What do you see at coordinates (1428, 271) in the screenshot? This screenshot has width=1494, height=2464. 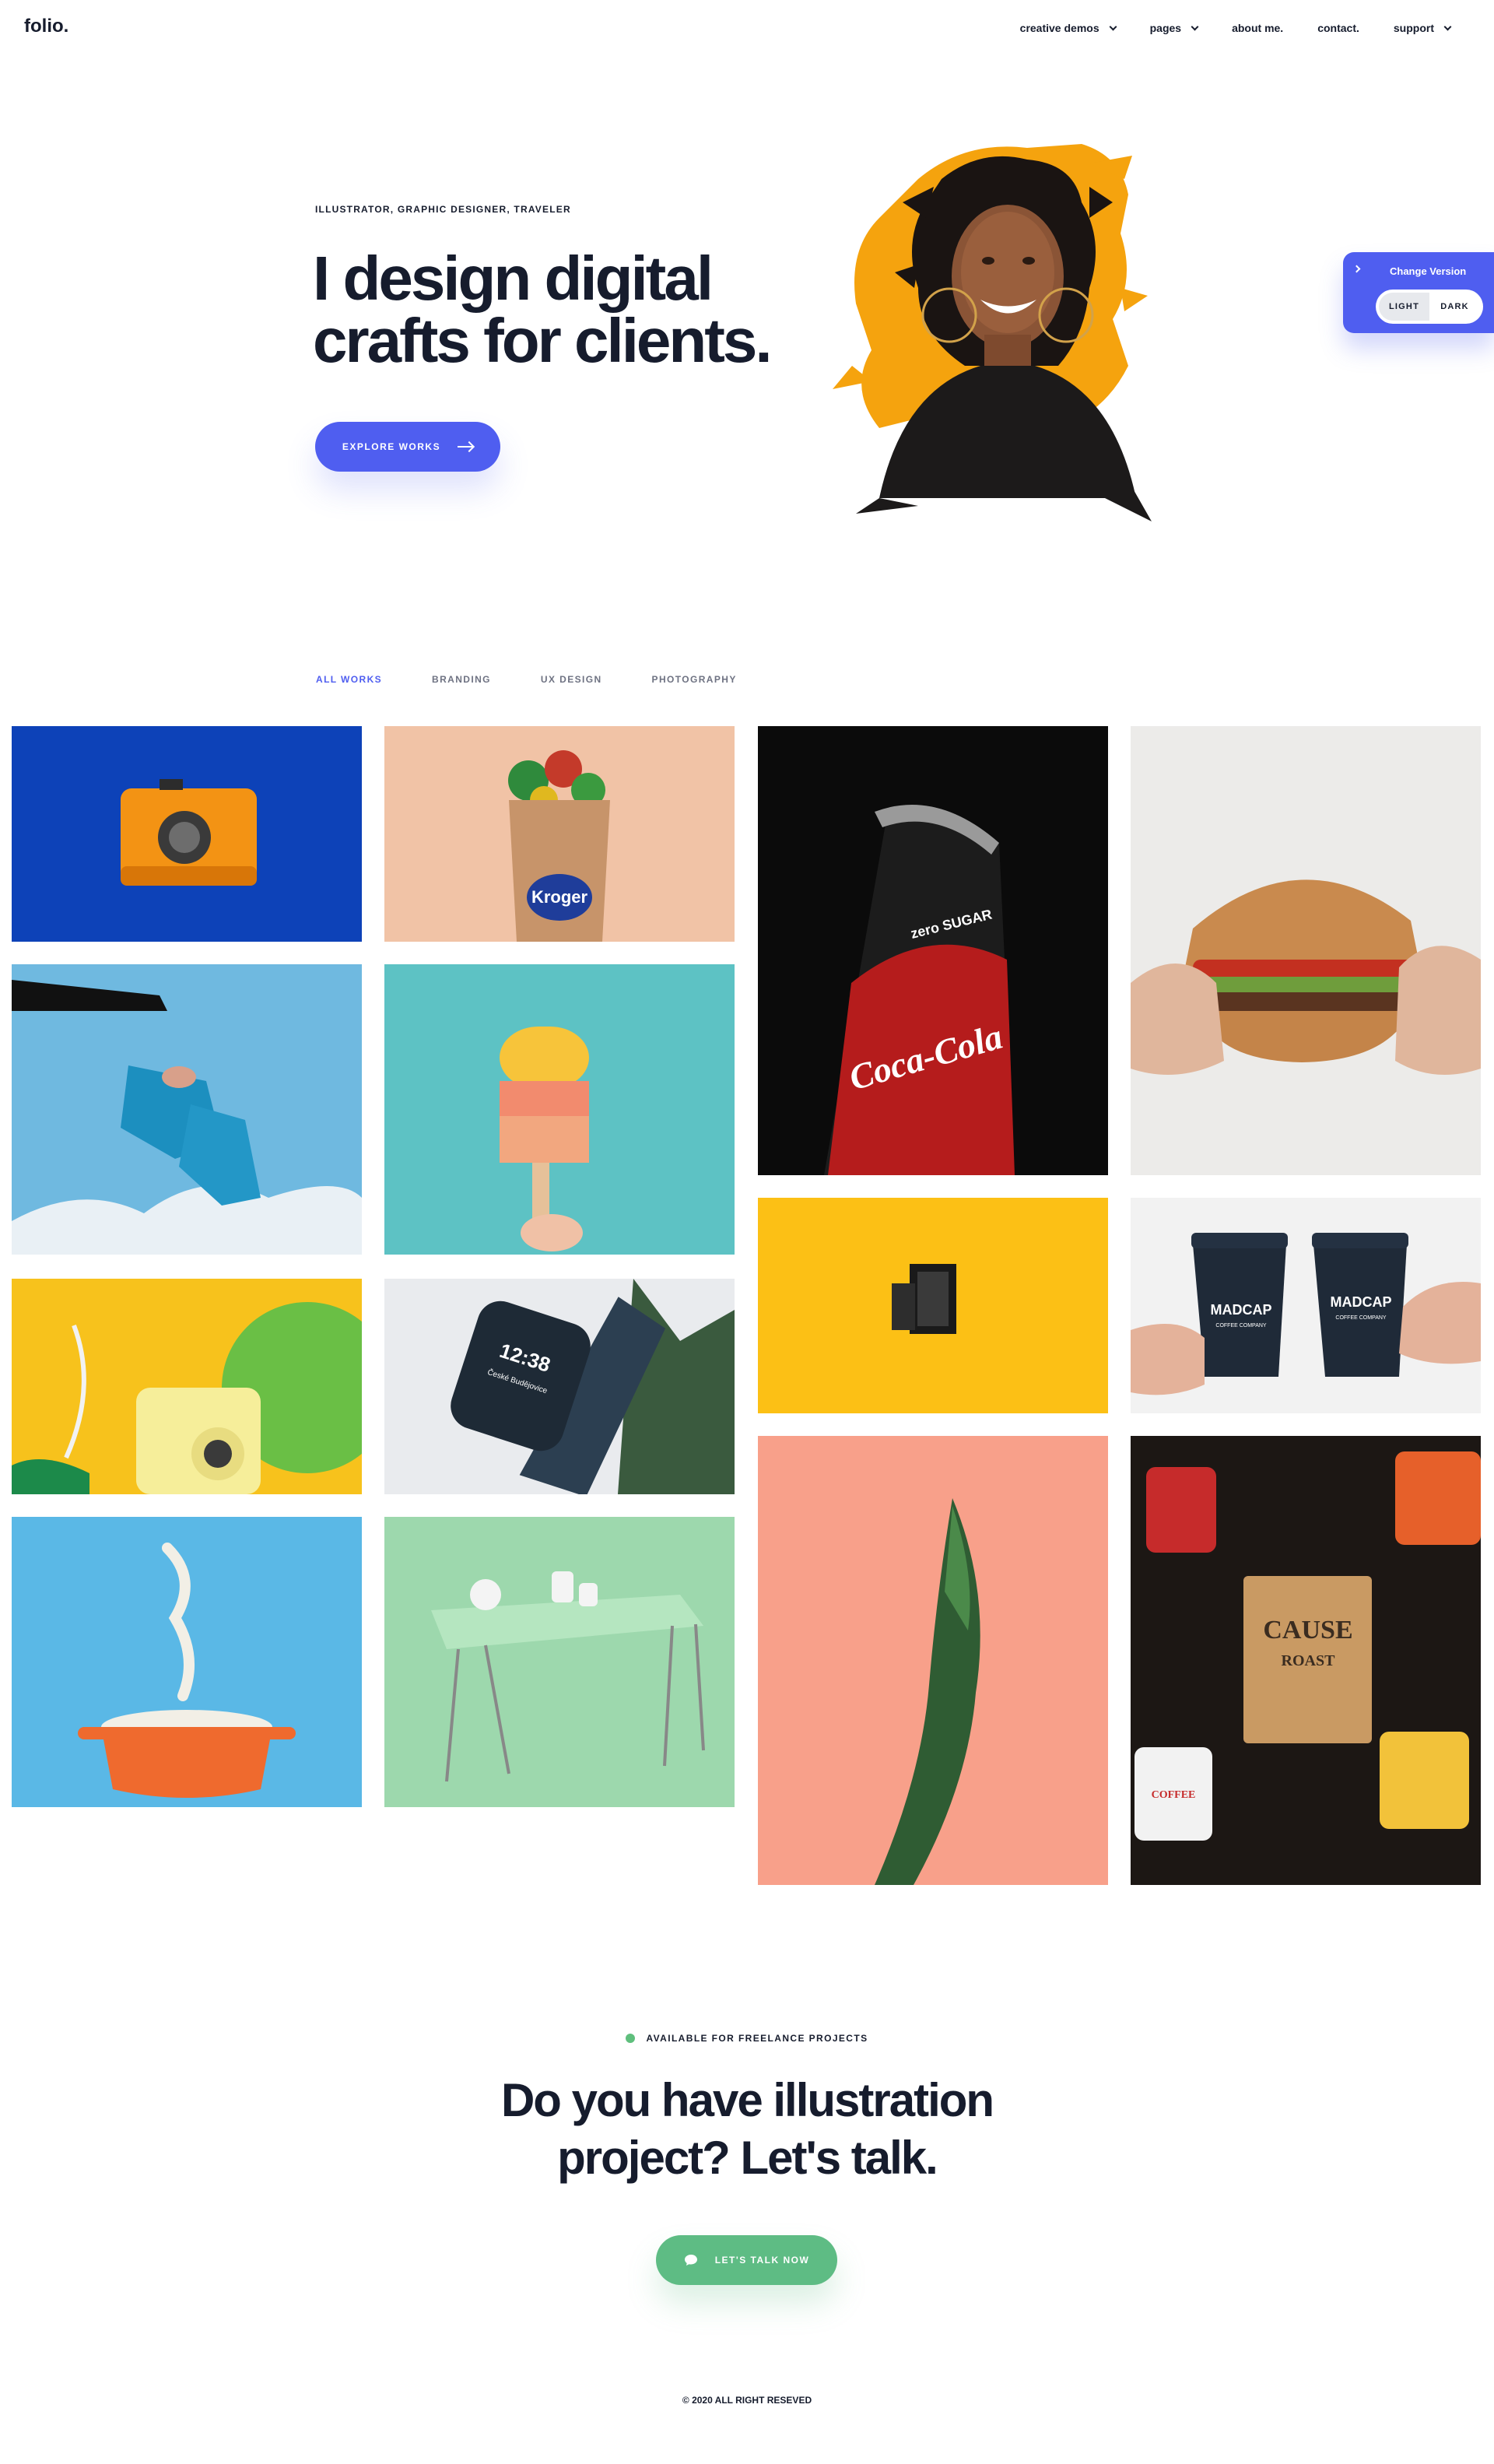 I see `version-switcher-title: Change Version` at bounding box center [1428, 271].